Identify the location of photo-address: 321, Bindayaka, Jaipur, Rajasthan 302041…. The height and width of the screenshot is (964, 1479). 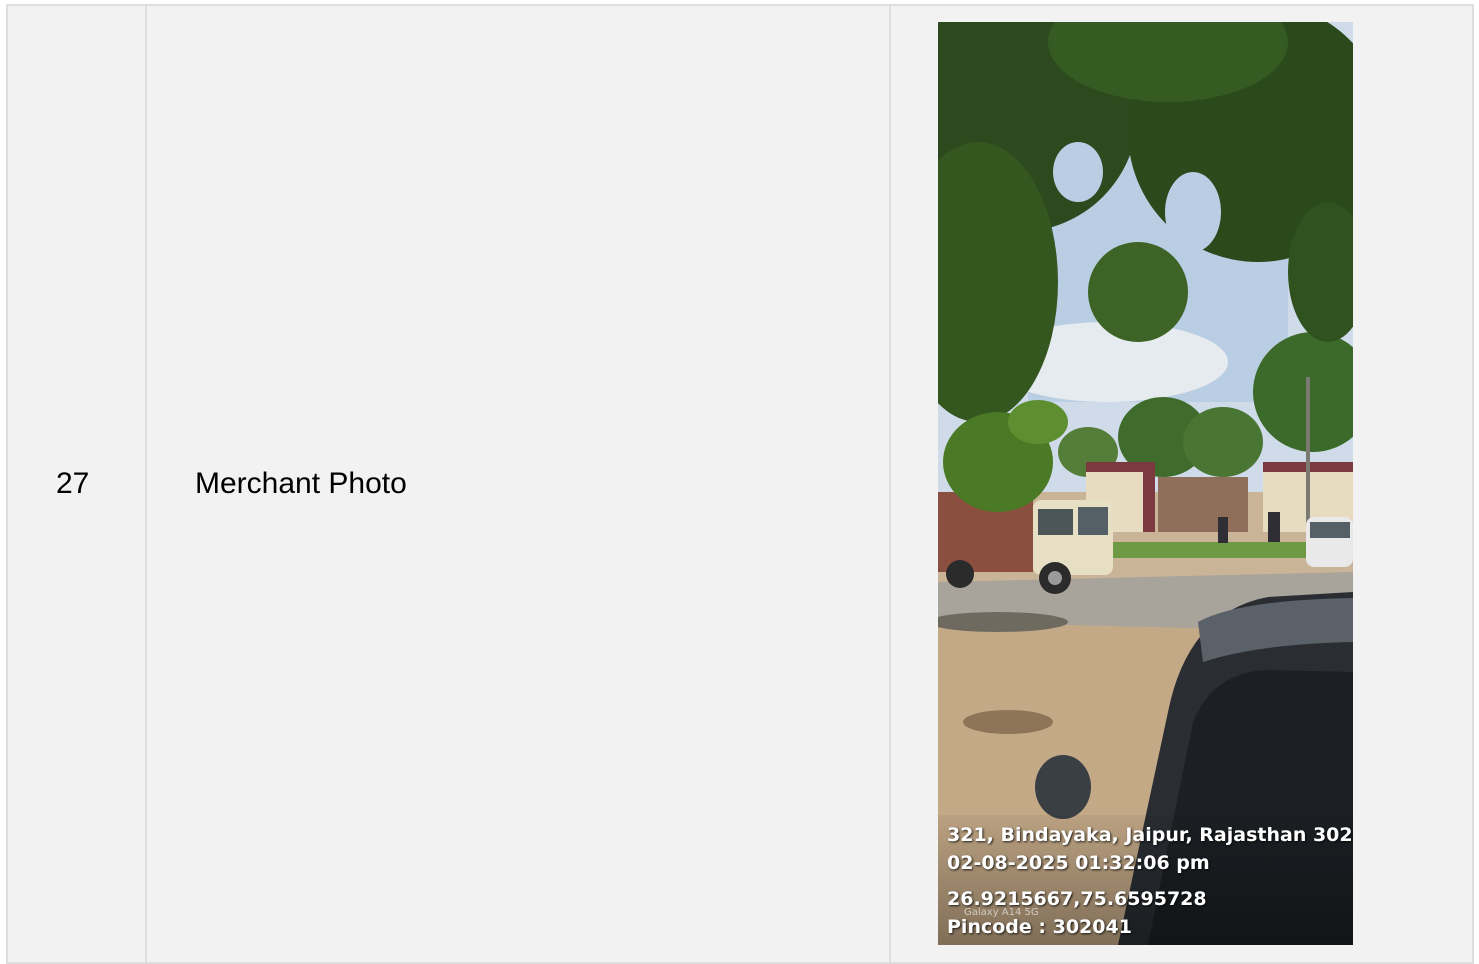
(1150, 835).